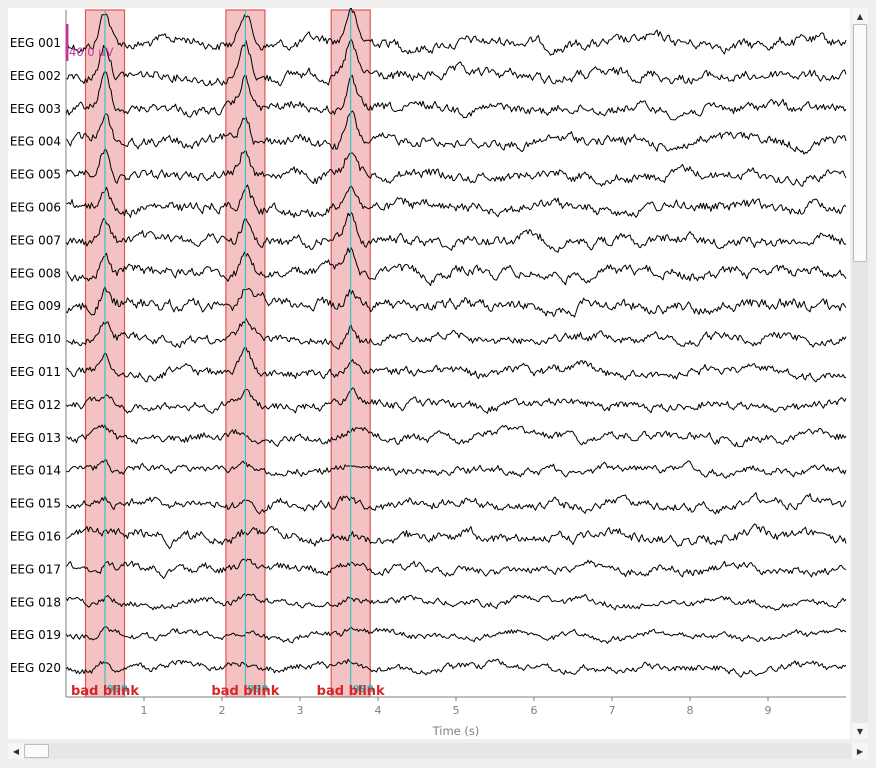 Image resolution: width=876 pixels, height=768 pixels. What do you see at coordinates (36, 751) in the screenshot?
I see `horizontal-scroll-thumb` at bounding box center [36, 751].